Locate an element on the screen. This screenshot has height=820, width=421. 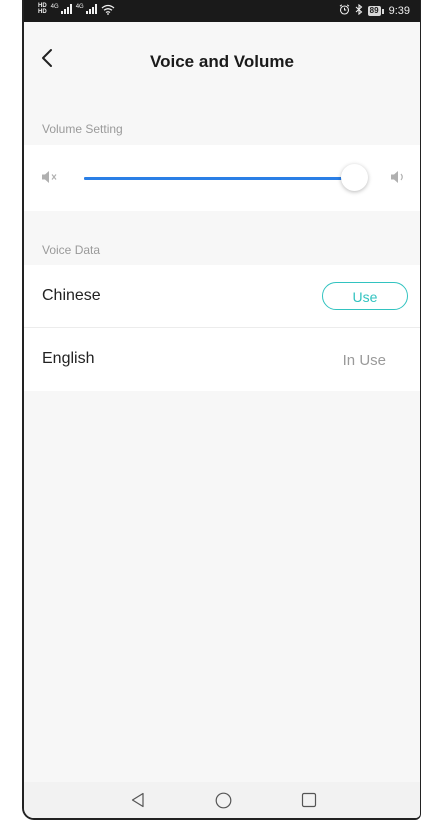
status-right: 89 9:39 is located at coordinates (374, 10).